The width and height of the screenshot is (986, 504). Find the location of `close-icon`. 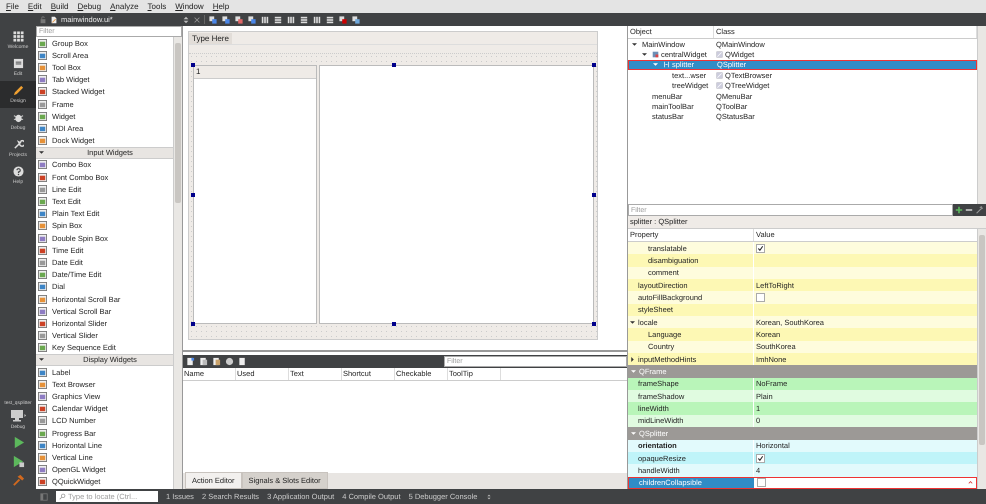

close-icon is located at coordinates (197, 20).